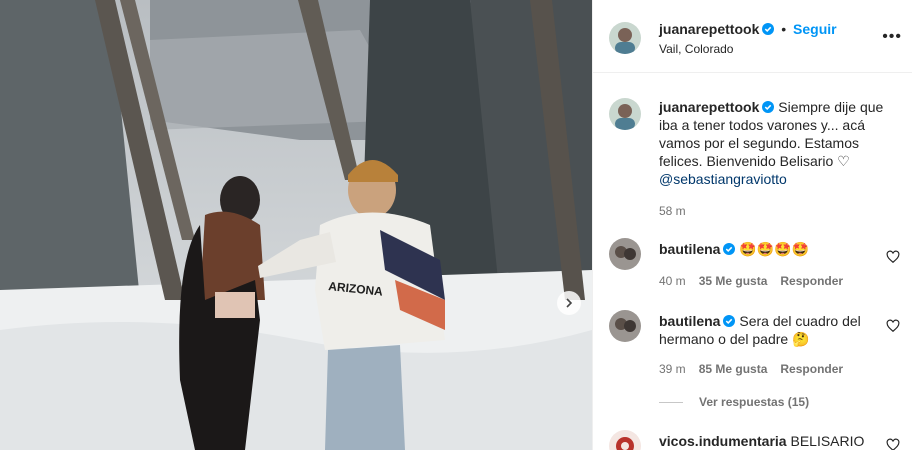 This screenshot has width=912, height=450. What do you see at coordinates (754, 161) in the screenshot?
I see `caption-line: felices. Bienvenido Belisario ♡` at bounding box center [754, 161].